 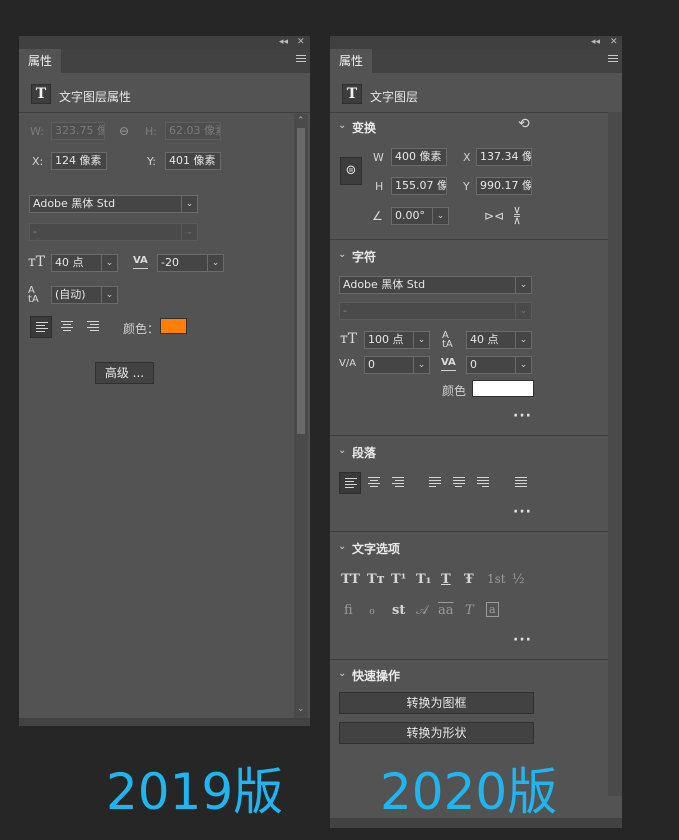 What do you see at coordinates (615, 454) in the screenshot?
I see `scrollbar` at bounding box center [615, 454].